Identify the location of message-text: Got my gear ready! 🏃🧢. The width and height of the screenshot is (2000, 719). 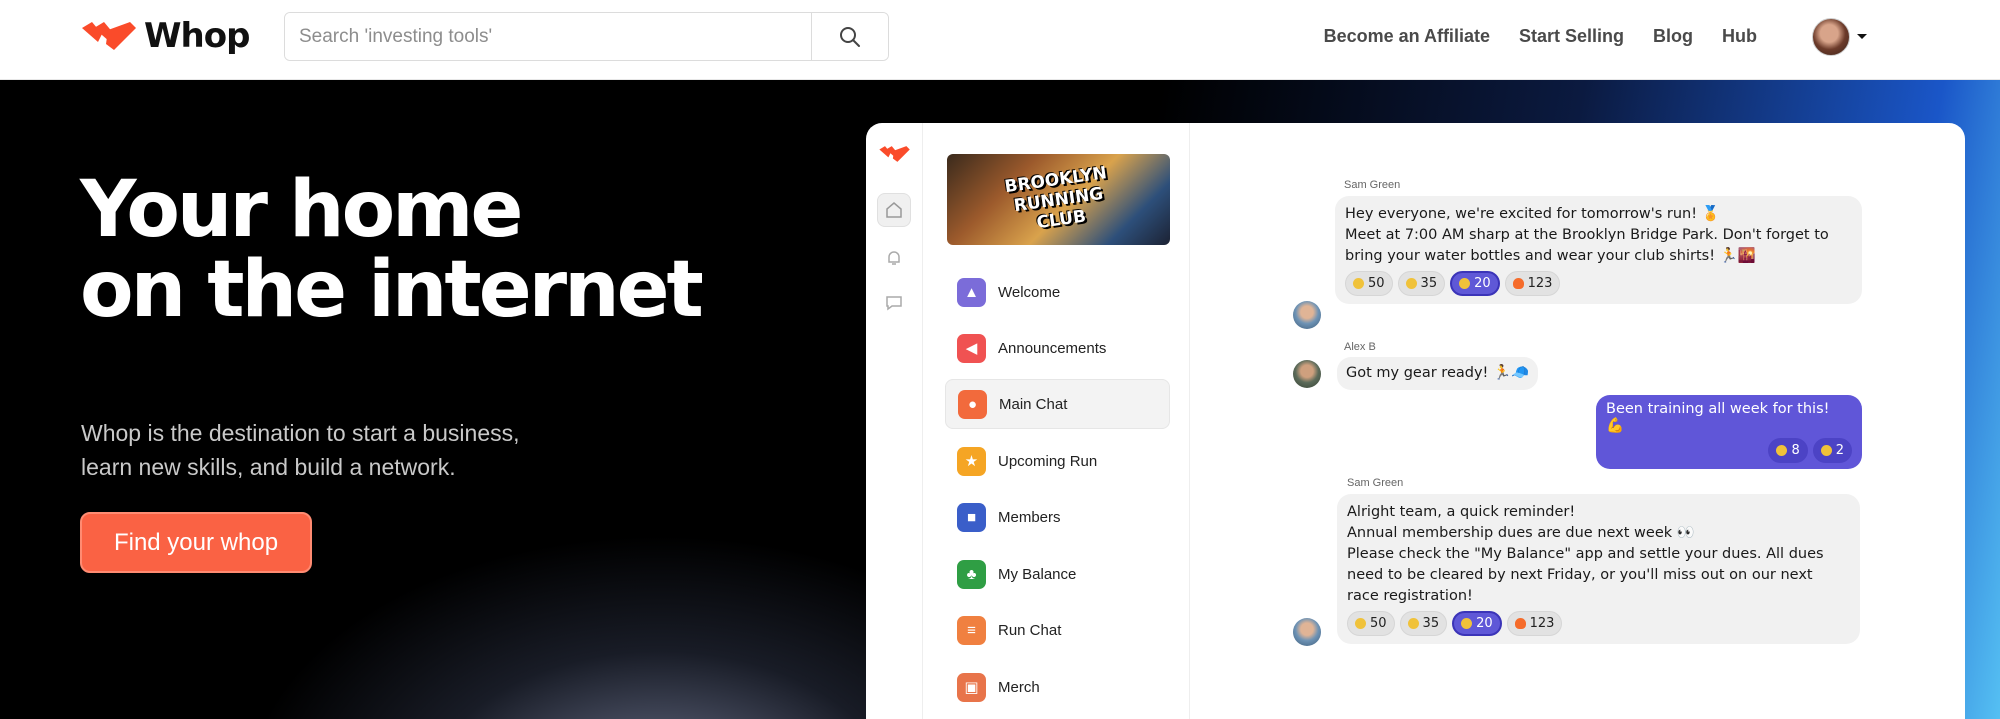
(1438, 373).